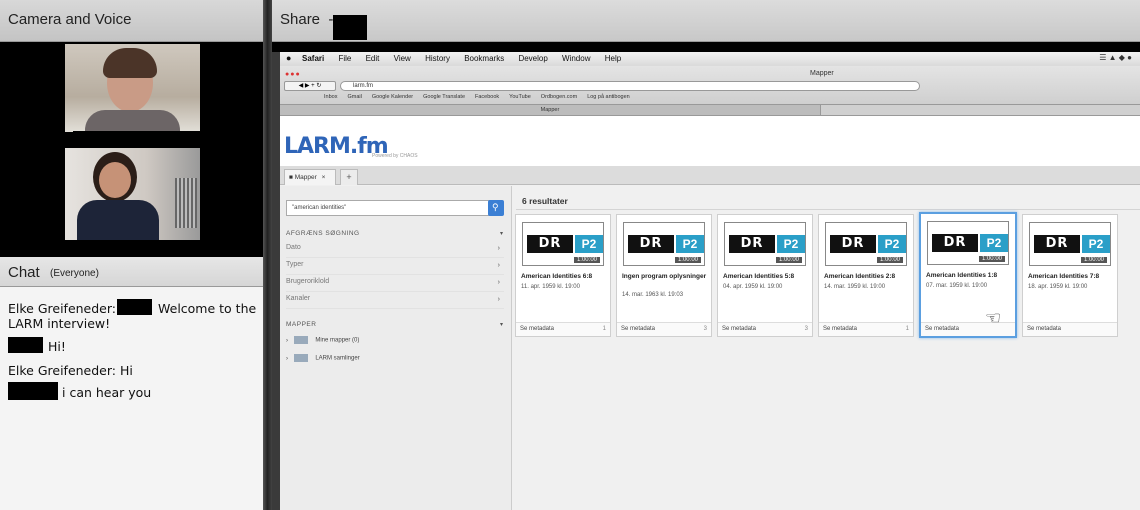  What do you see at coordinates (310, 177) in the screenshot?
I see `tab-mapper: ■ Mapper ×` at bounding box center [310, 177].